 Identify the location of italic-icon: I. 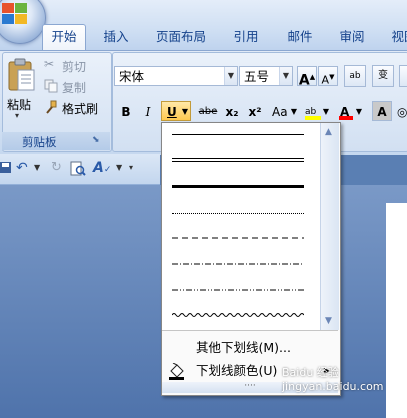
(148, 112).